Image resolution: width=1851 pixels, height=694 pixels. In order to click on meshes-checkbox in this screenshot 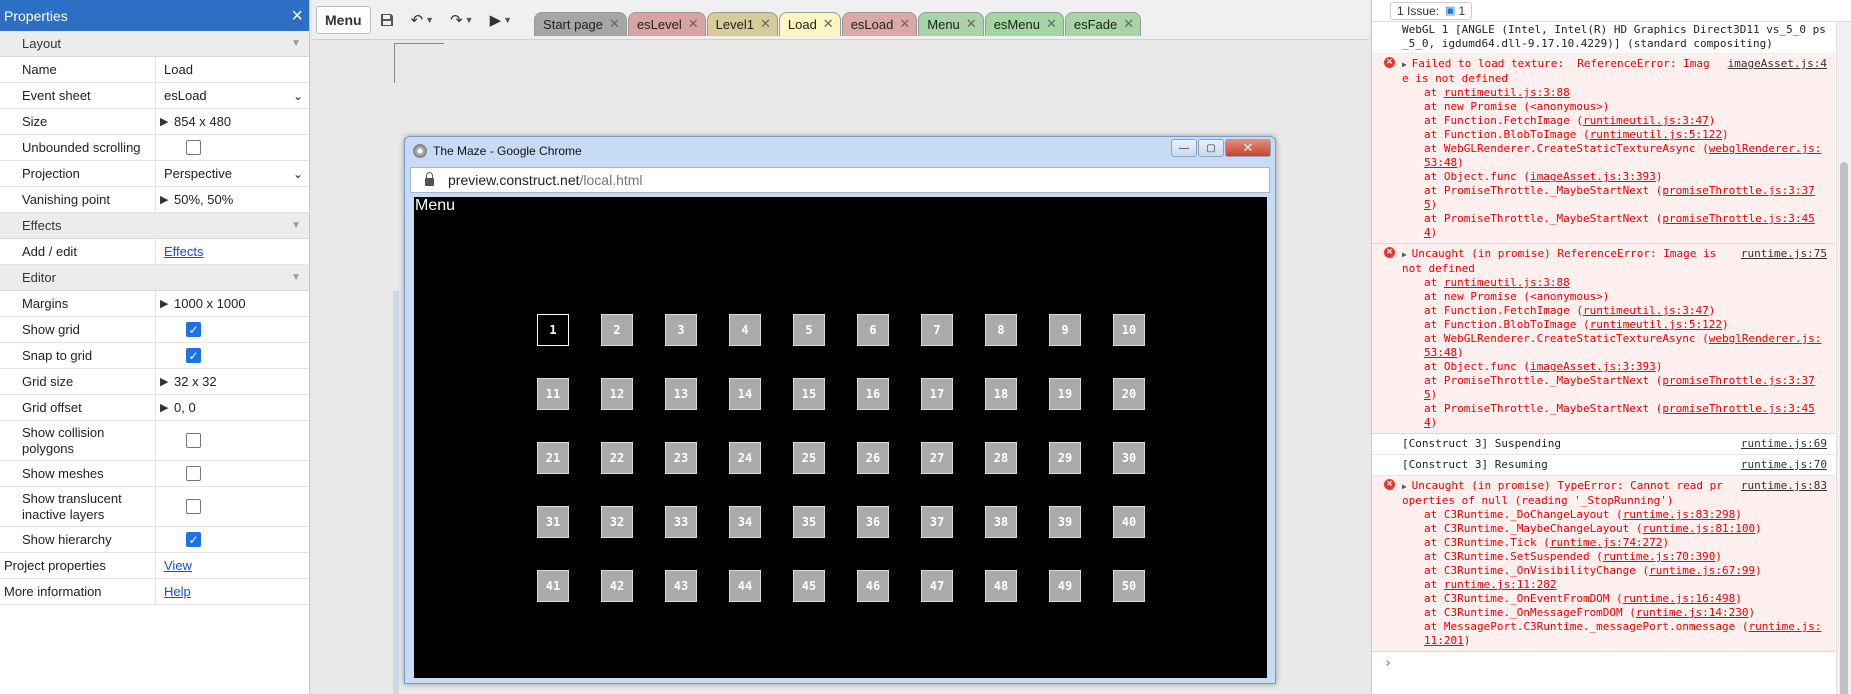, I will do `click(193, 474)`.